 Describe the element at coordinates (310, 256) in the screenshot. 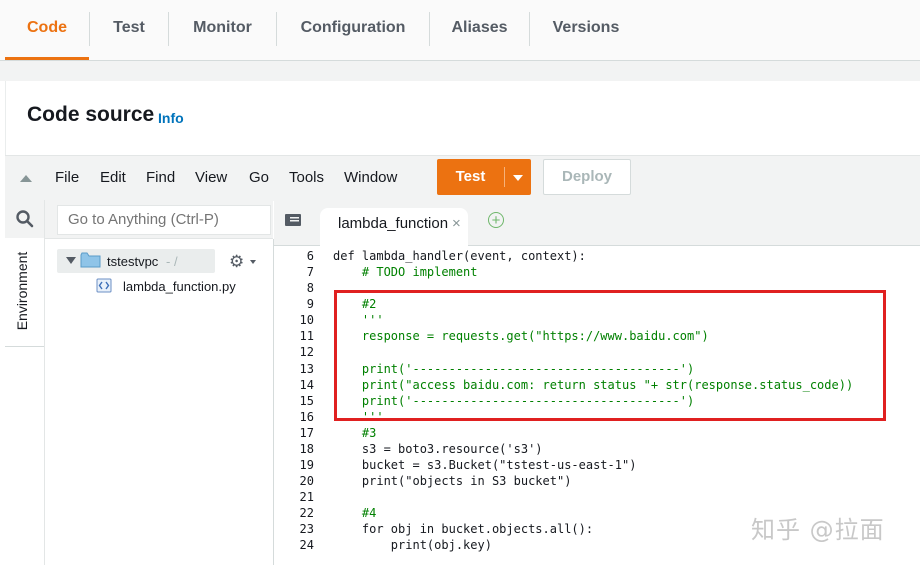

I see `line-number: 6` at that location.